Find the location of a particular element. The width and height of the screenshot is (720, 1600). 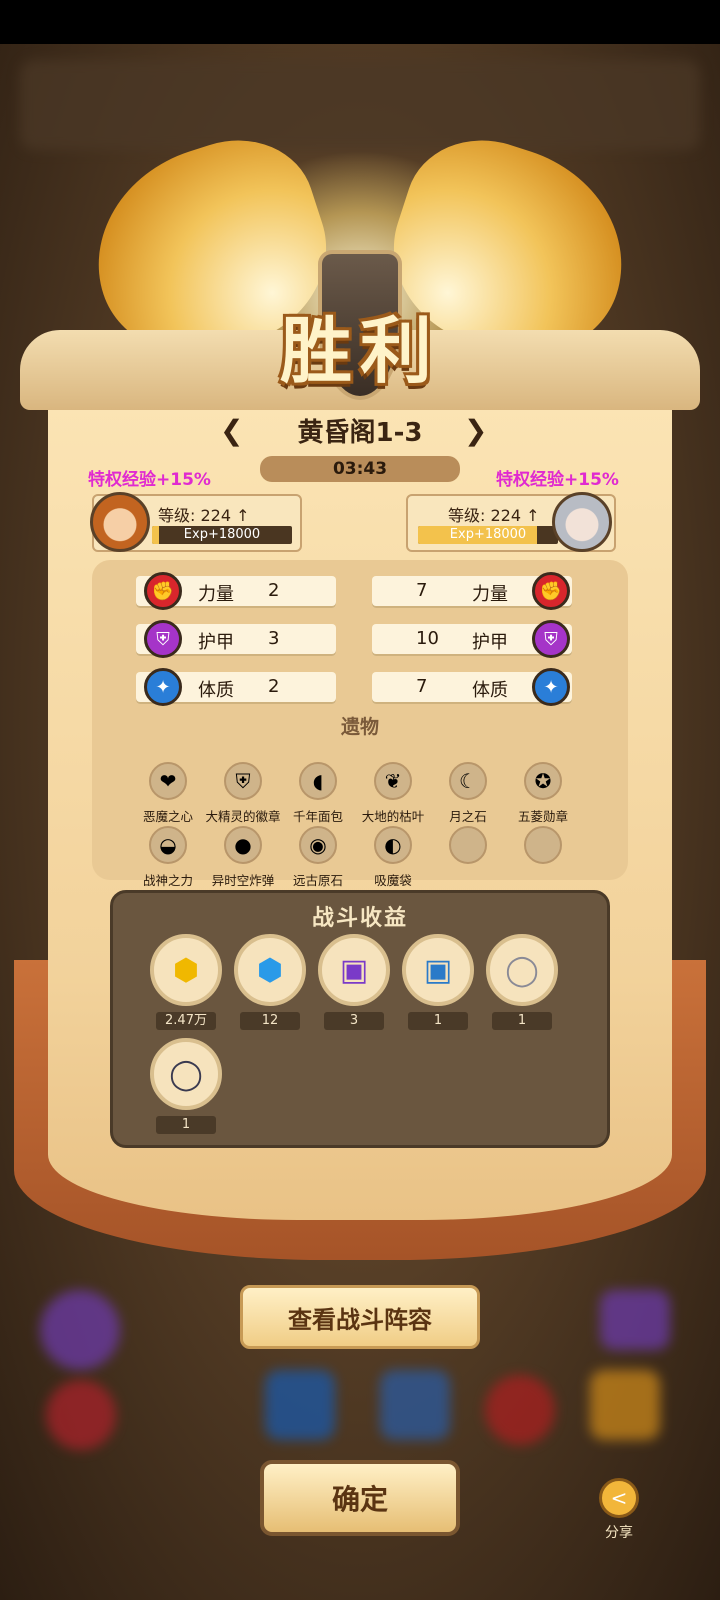

silver-ring-icon: ◯ is located at coordinates (522, 970).